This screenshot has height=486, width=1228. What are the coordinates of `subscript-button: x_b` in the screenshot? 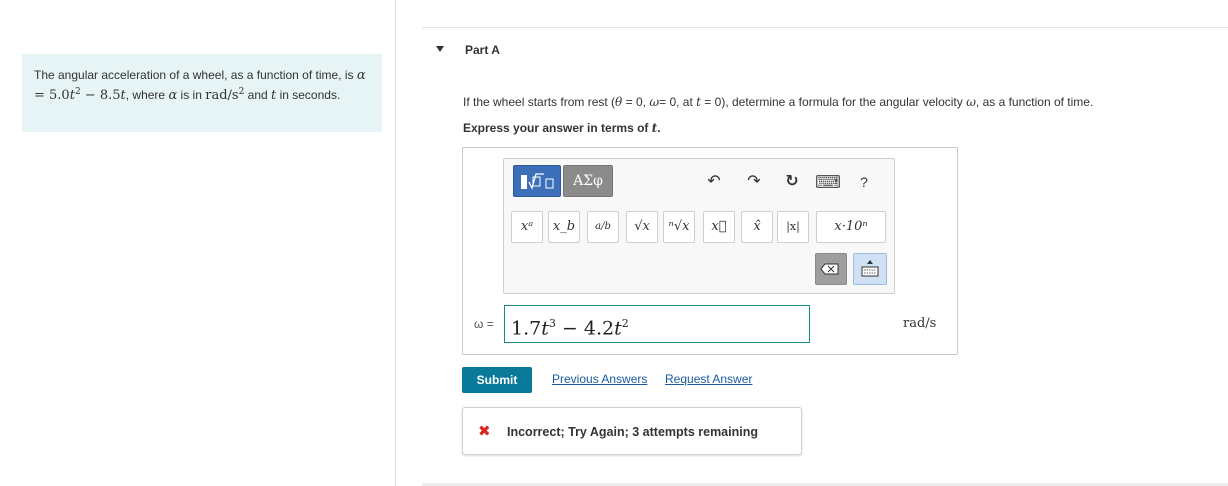 It's located at (564, 227).